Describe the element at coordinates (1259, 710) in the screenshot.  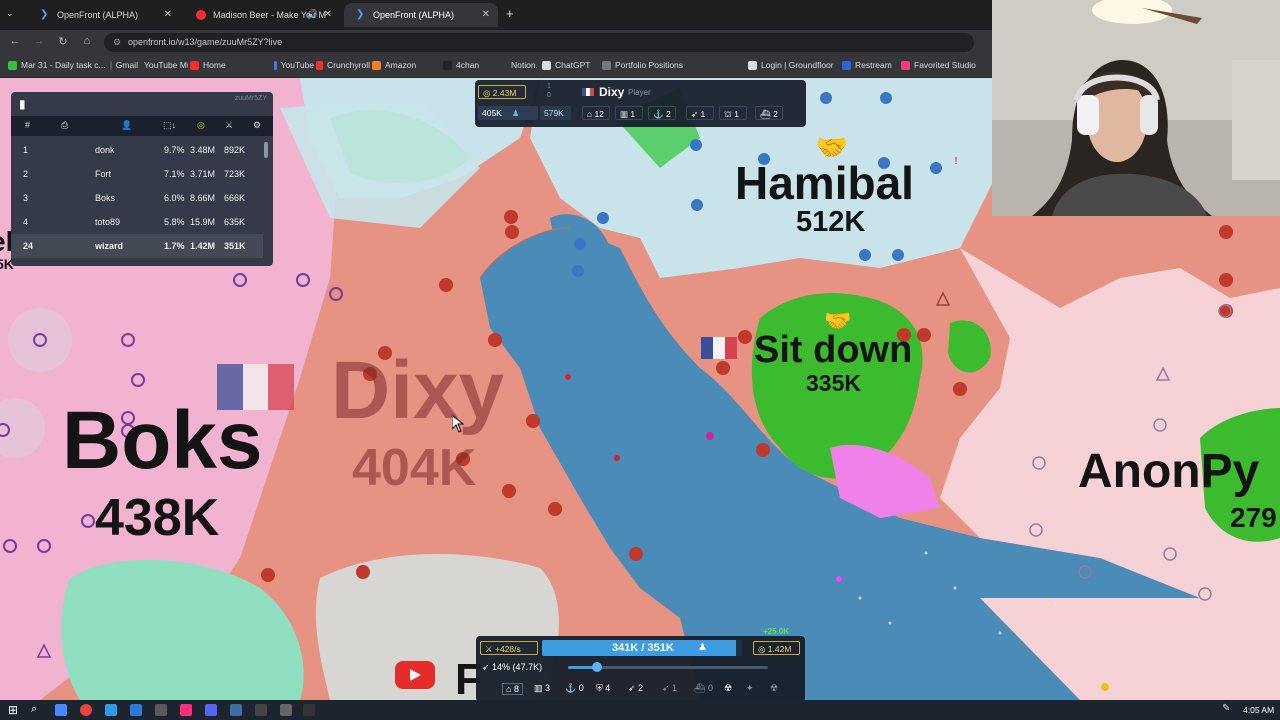
I see `clock-time: 4:05 AM` at that location.